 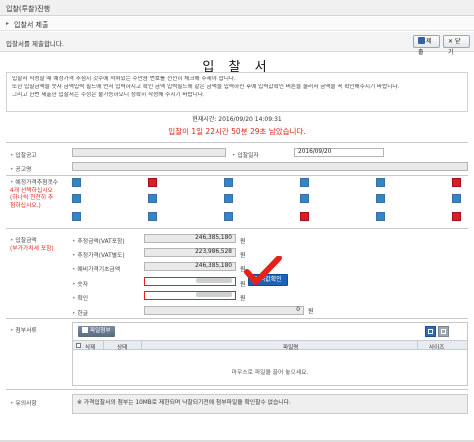 I want to click on attach-icon, so click(x=85, y=330).